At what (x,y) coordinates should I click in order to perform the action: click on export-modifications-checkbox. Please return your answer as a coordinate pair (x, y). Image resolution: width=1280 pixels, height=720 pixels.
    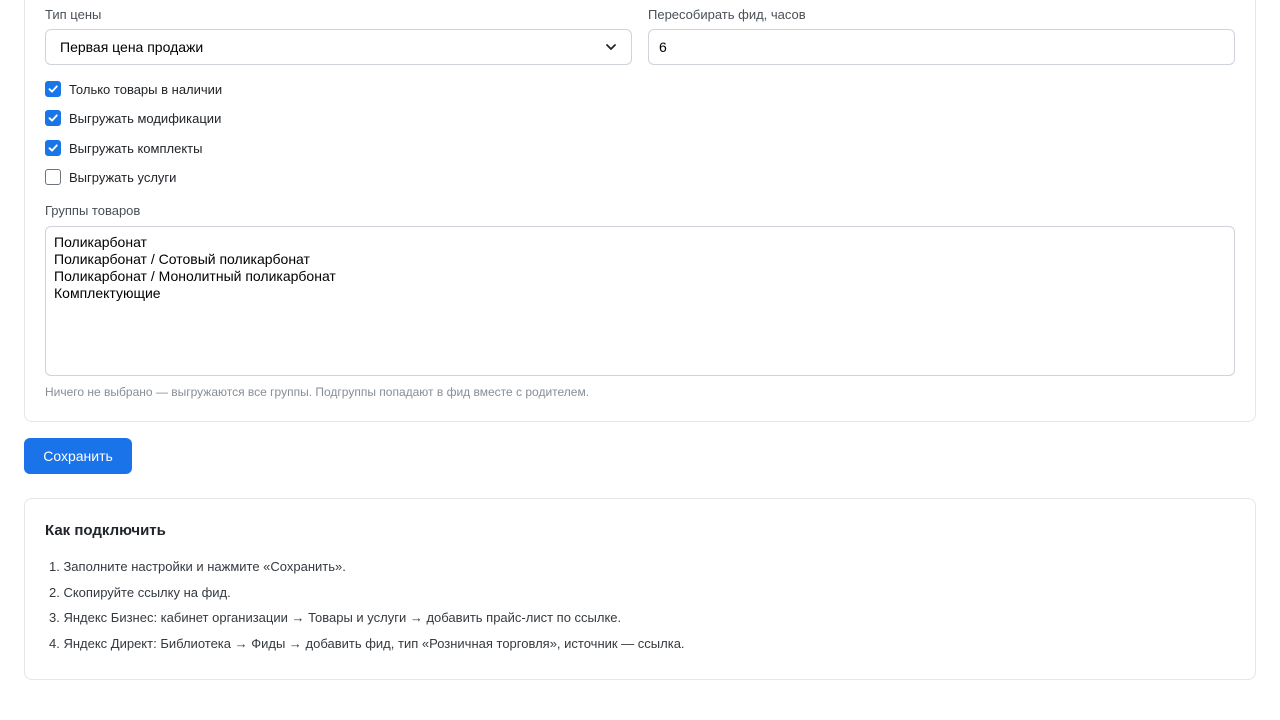
    Looking at the image, I should click on (53, 118).